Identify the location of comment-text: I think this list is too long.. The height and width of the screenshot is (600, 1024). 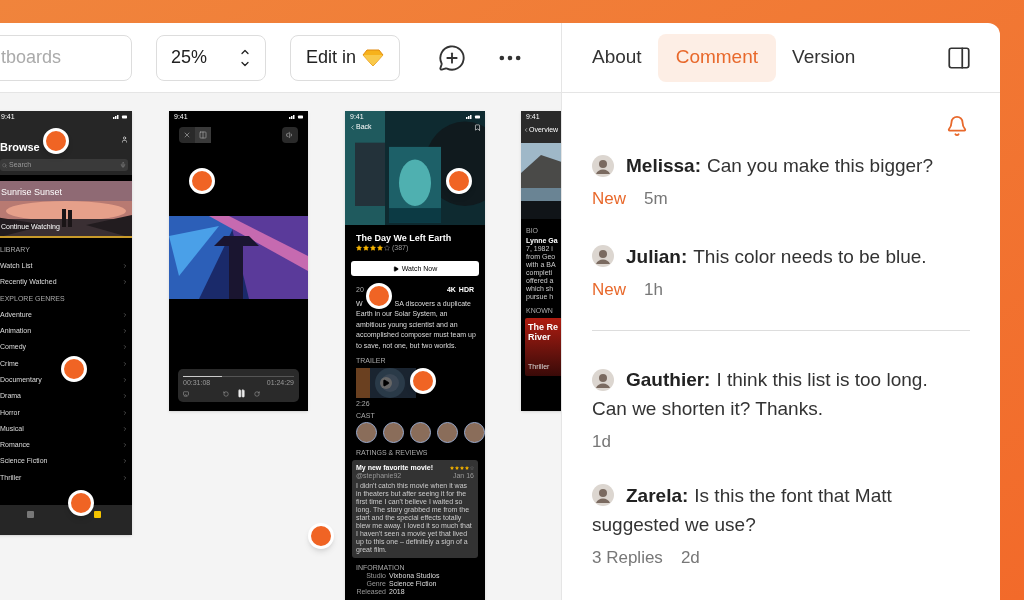
(822, 380).